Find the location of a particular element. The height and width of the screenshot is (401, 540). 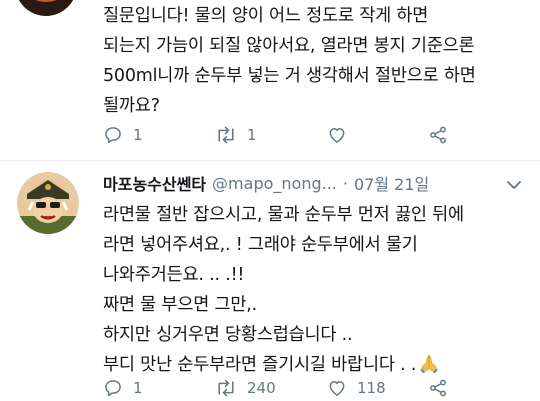

like-button: 118 is located at coordinates (356, 388).